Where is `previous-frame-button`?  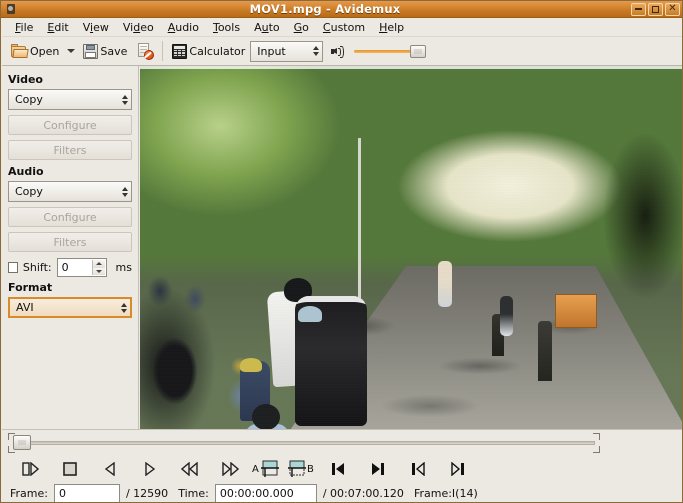
previous-frame-button is located at coordinates (110, 469).